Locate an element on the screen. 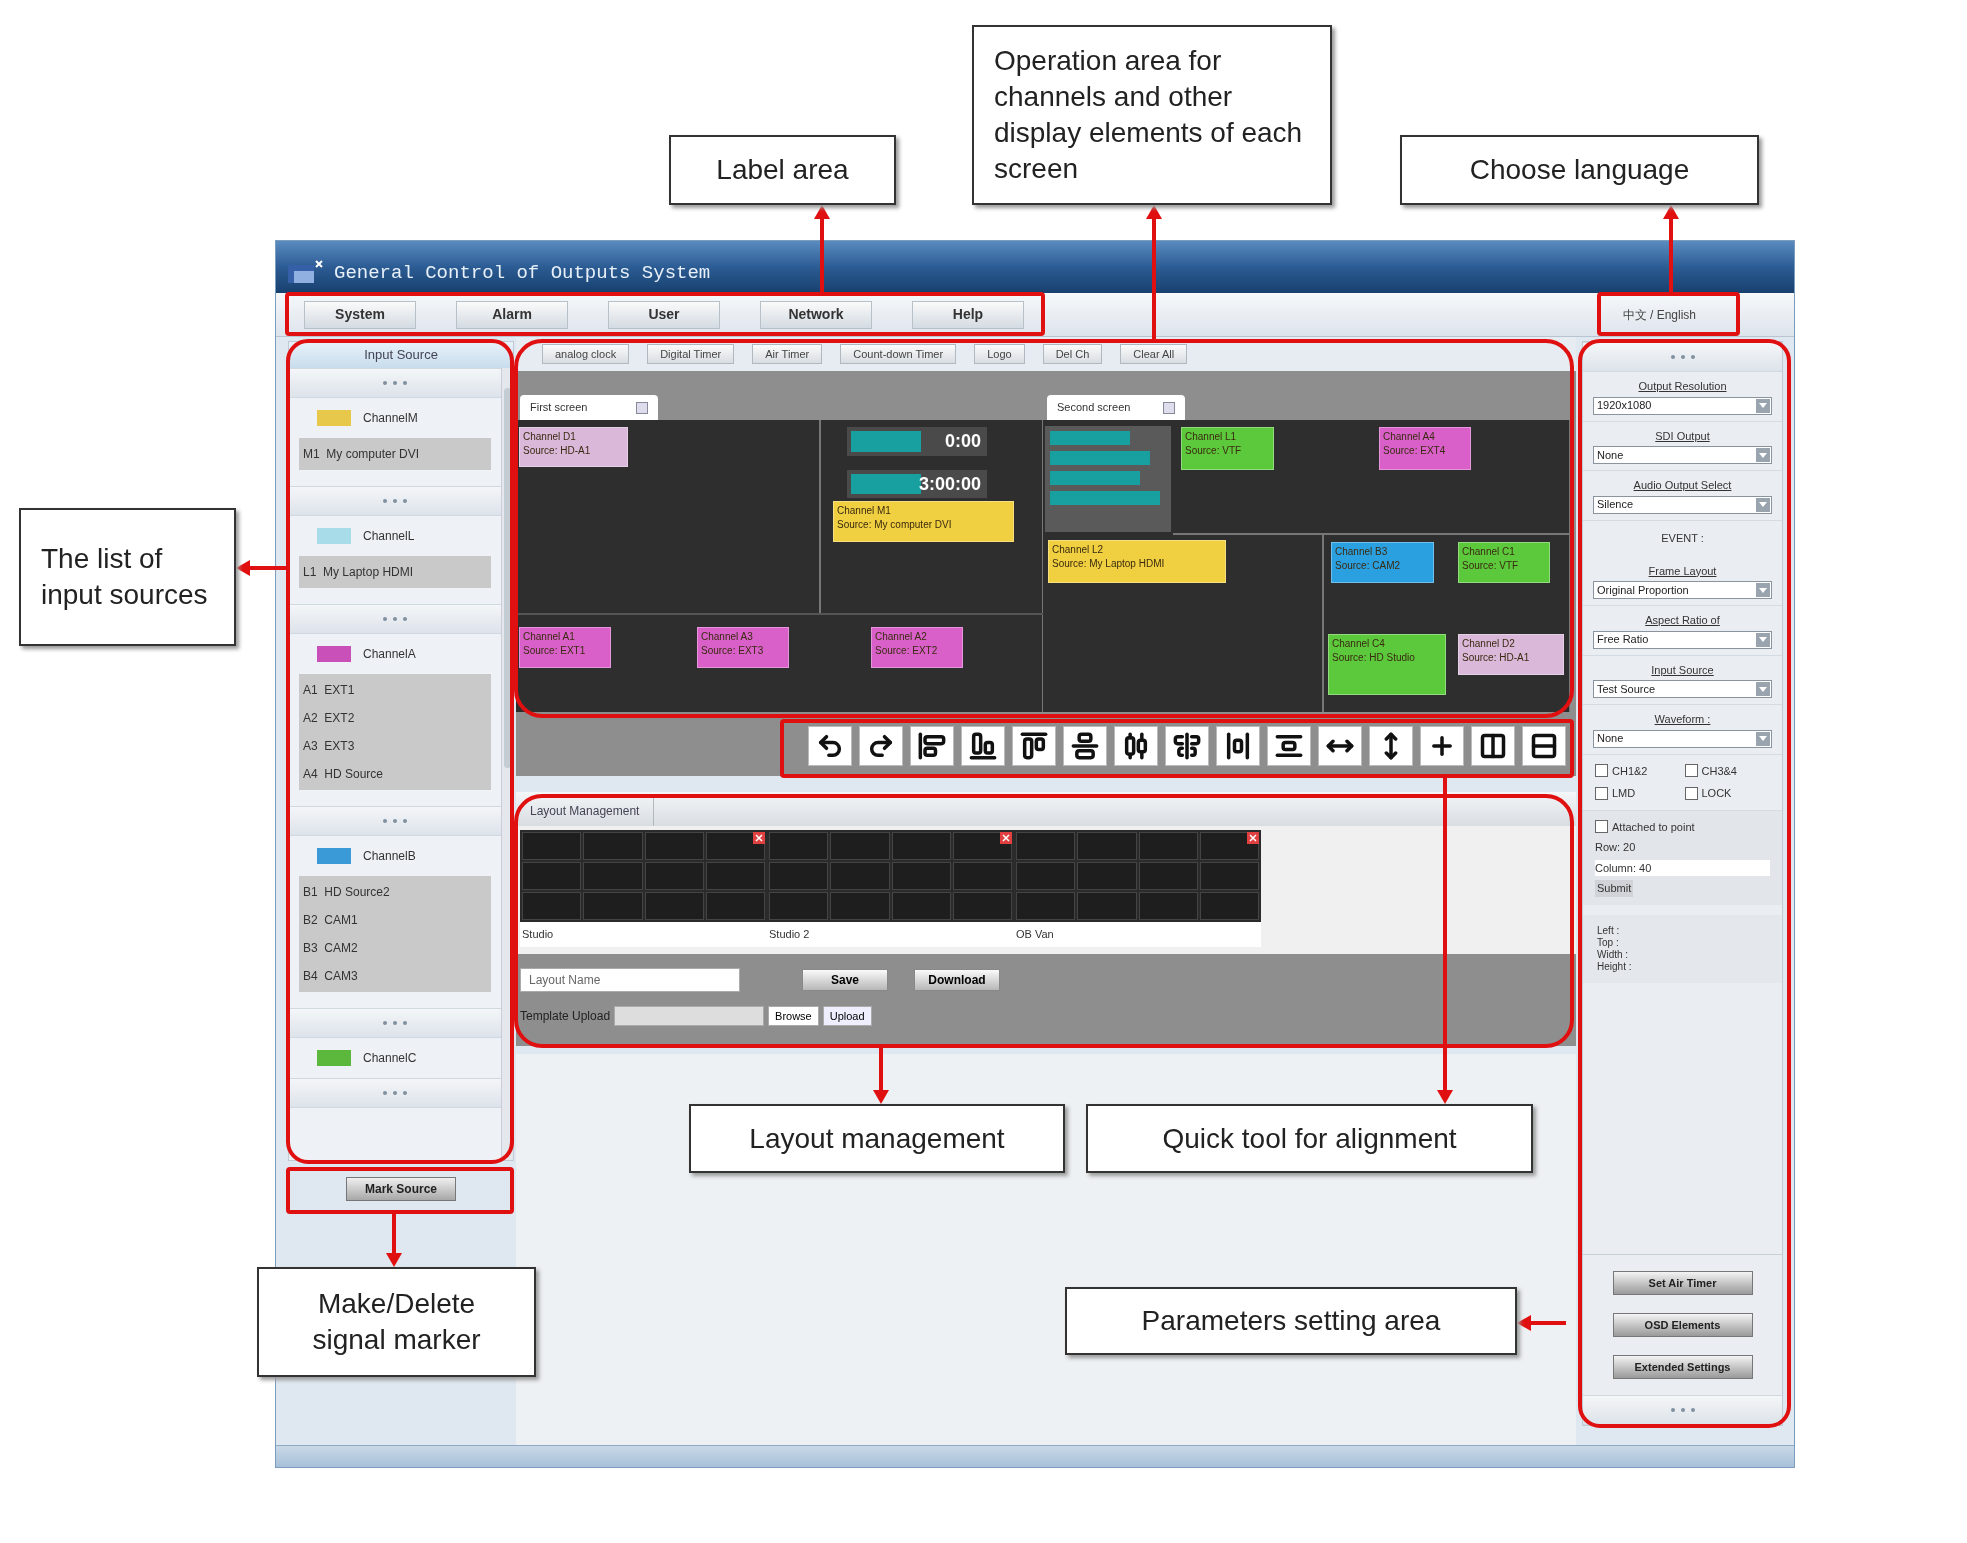 This screenshot has width=1967, height=1543. dropdown-field: 1920x1080 is located at coordinates (1682, 405).